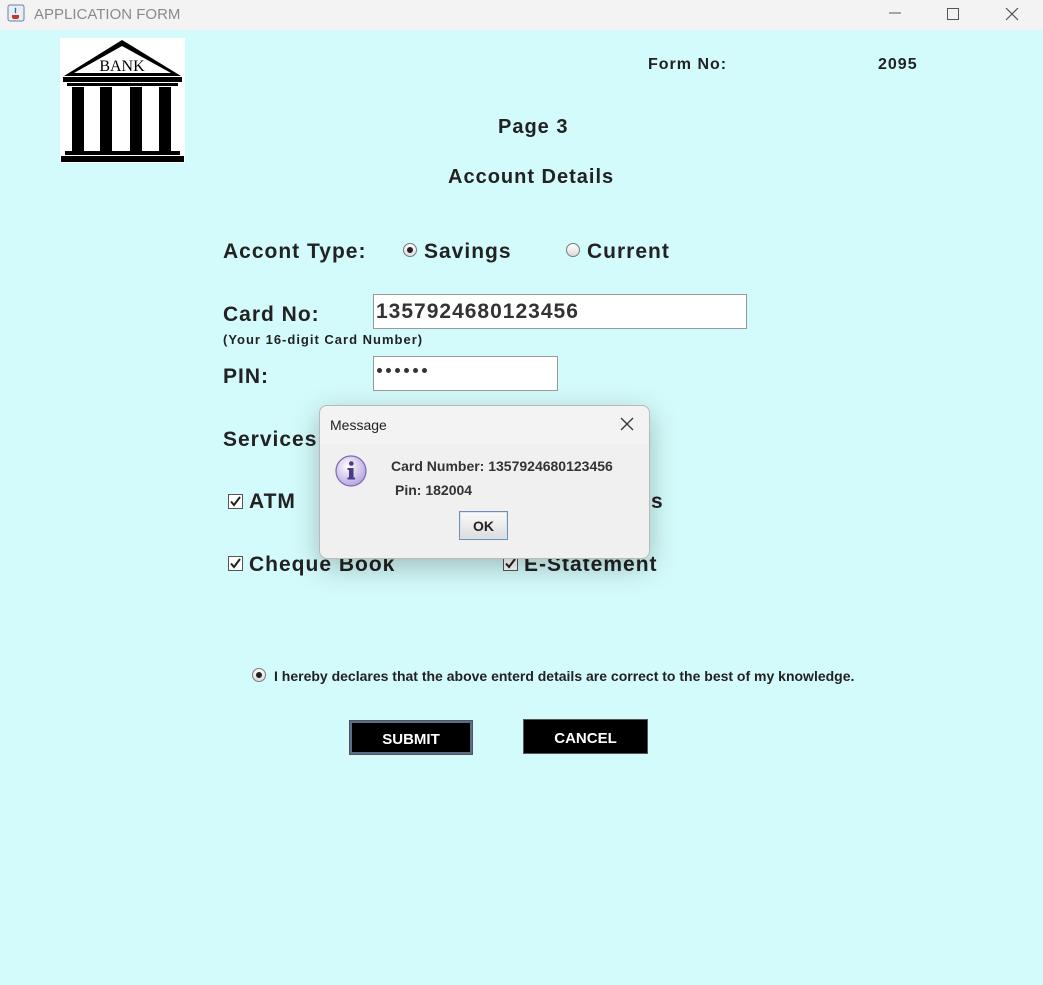 The height and width of the screenshot is (985, 1043). Describe the element at coordinates (484, 425) in the screenshot. I see `dialog-titlebar: Message` at that location.